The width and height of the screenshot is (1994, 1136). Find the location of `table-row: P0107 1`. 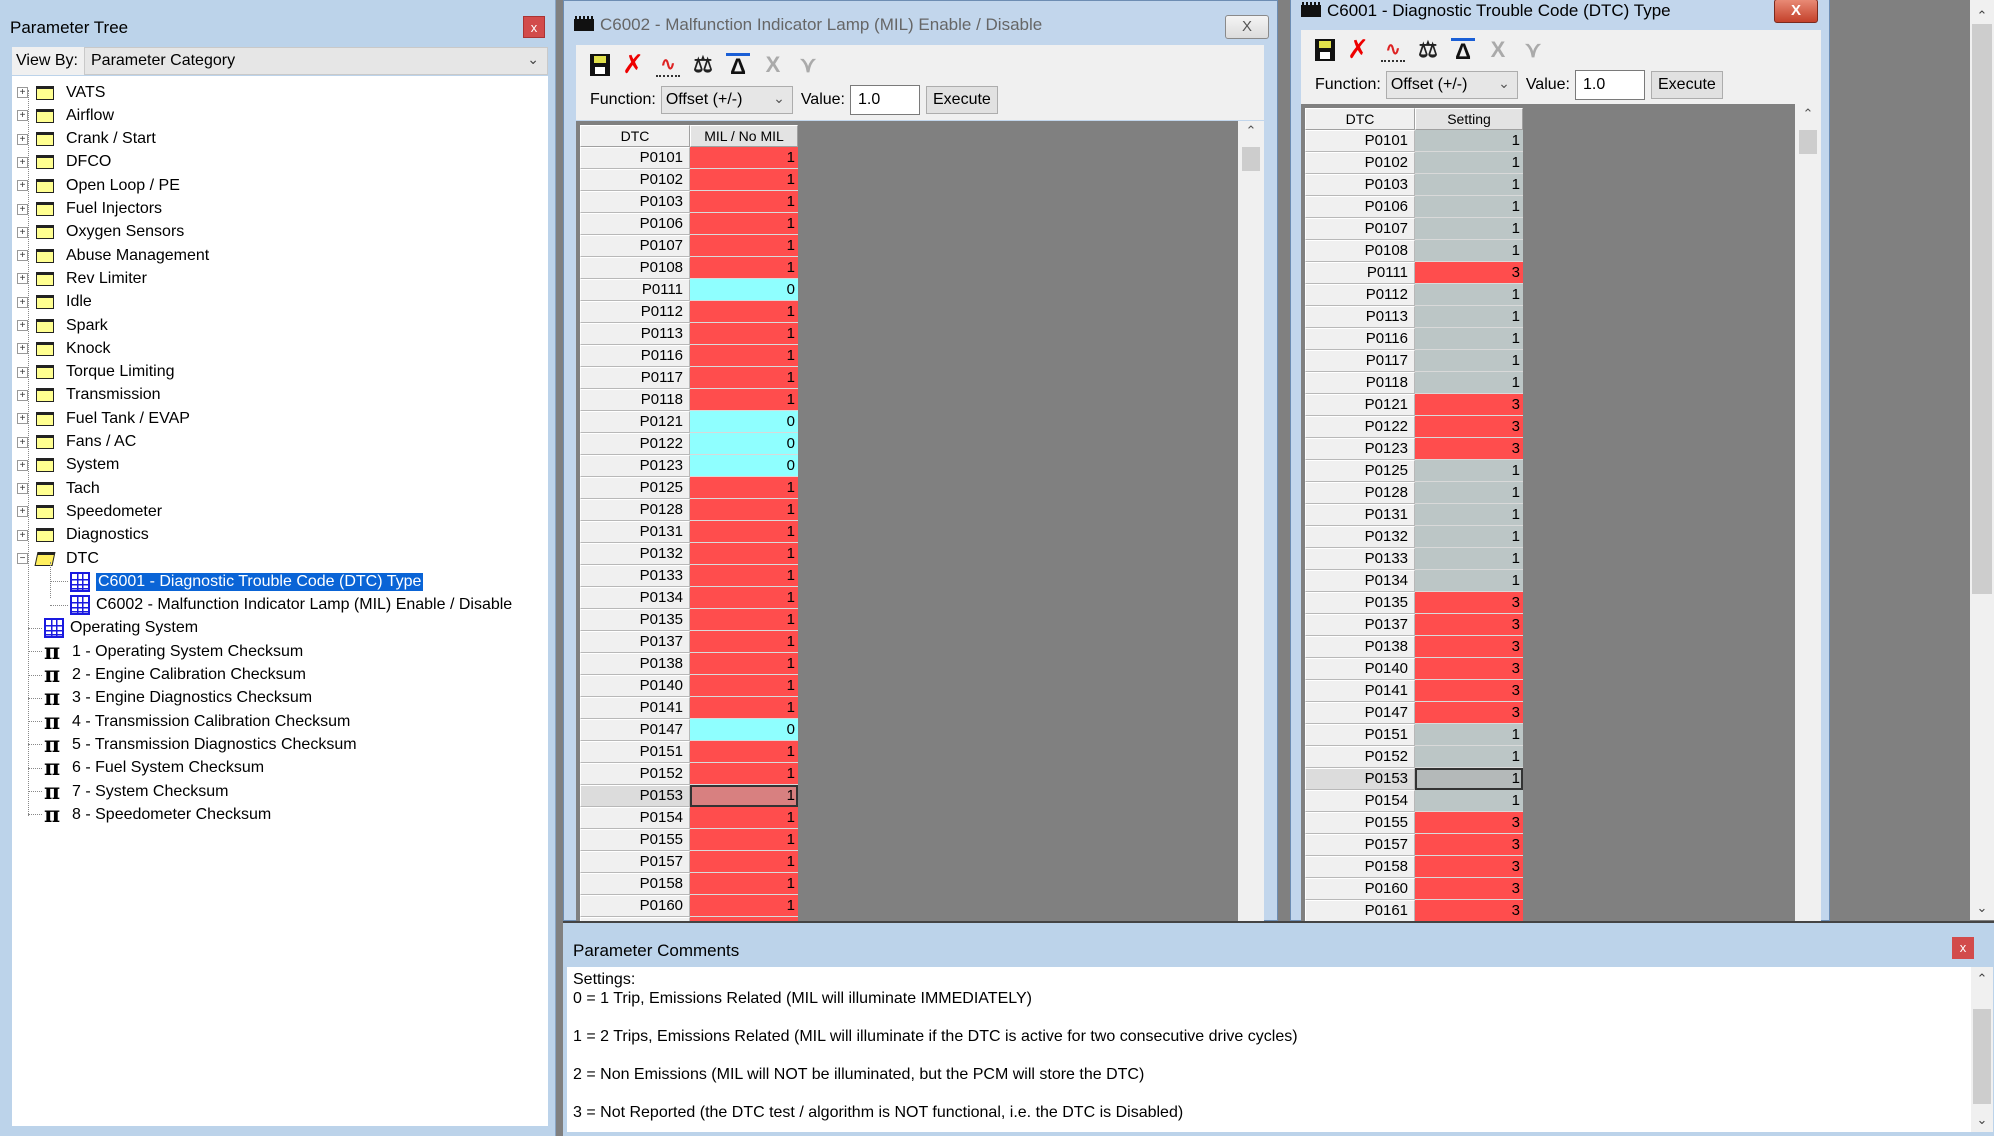

table-row: P0107 1 is located at coordinates (689, 246).